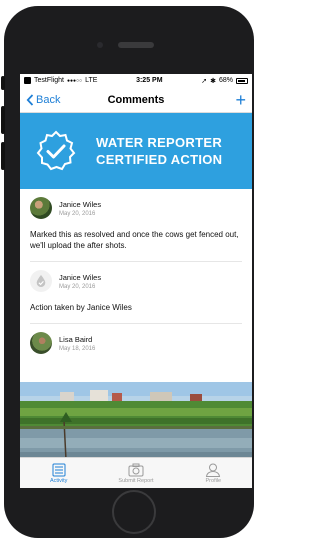  What do you see at coordinates (3, 156) in the screenshot?
I see `volume-down-button` at bounding box center [3, 156].